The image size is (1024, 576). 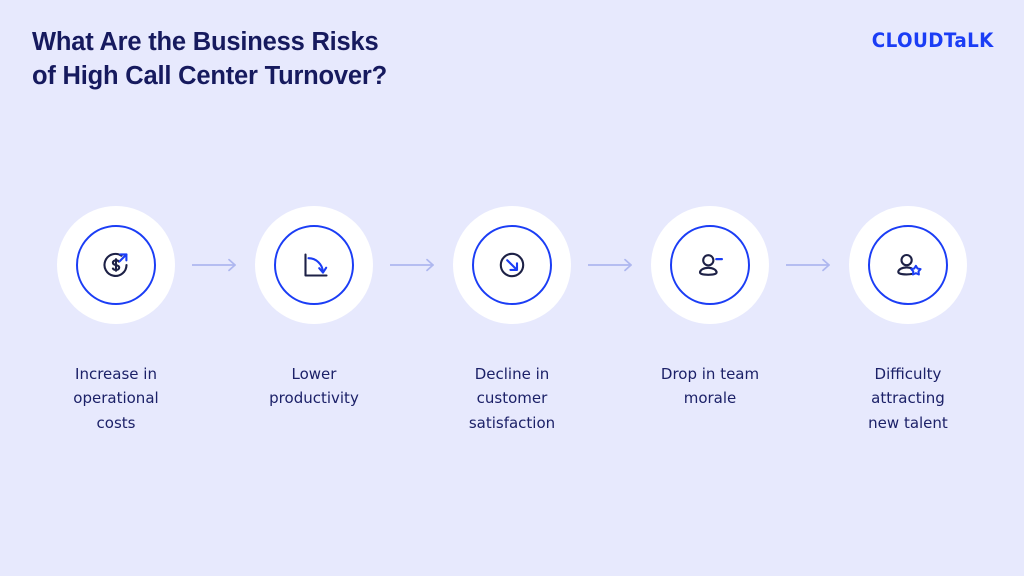 I want to click on flow-step-decline-in-customer-satisfaction: Decline in customer satisfaction, so click(x=512, y=320).